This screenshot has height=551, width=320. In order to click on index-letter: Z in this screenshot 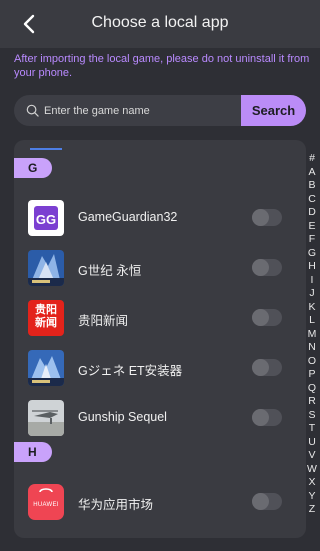, I will do `click(312, 510)`.